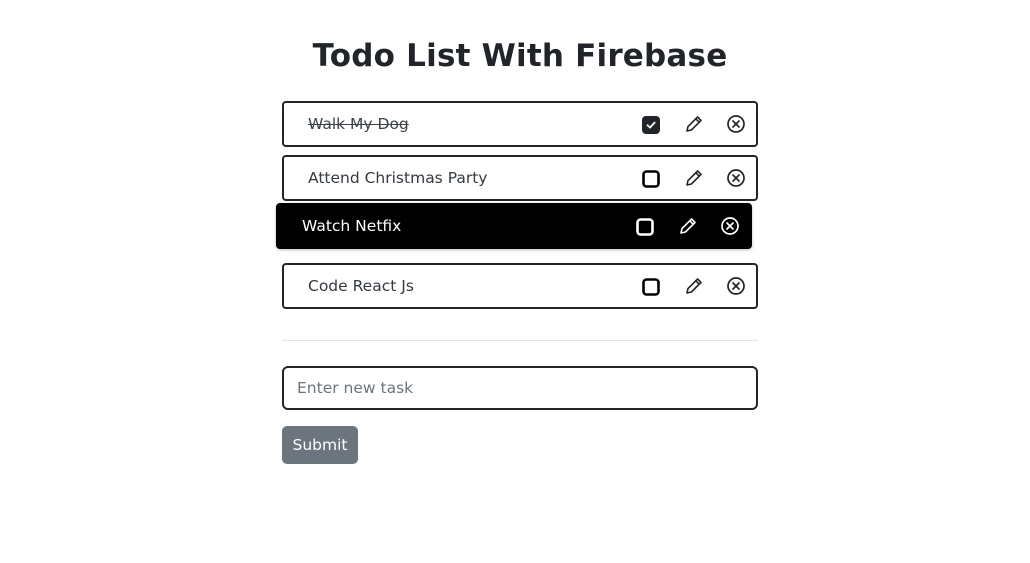 This screenshot has height=563, width=1030. I want to click on submit-button: Submit, so click(320, 445).